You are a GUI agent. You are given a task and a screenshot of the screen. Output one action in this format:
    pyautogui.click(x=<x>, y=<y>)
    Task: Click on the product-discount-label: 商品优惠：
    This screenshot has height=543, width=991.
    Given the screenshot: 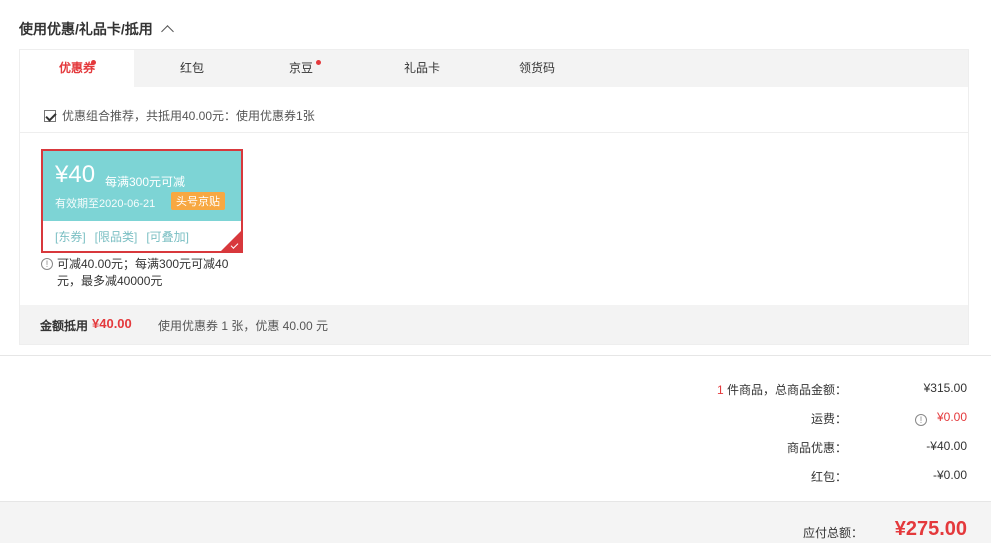 What is the action you would take?
    pyautogui.click(x=816, y=448)
    